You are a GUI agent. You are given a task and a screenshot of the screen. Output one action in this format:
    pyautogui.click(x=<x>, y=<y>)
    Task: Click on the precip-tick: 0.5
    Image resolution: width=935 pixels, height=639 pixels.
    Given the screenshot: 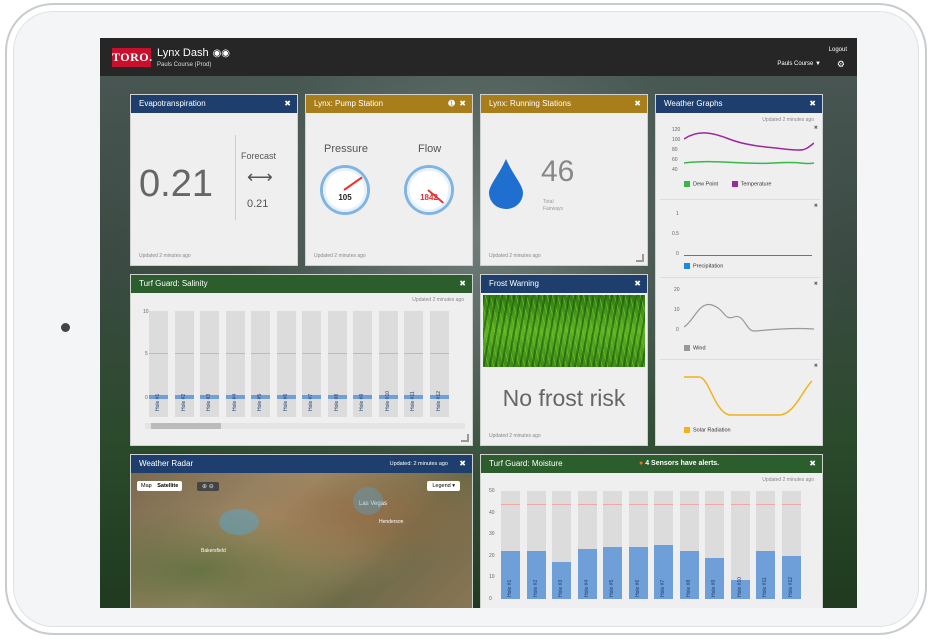 What is the action you would take?
    pyautogui.click(x=675, y=234)
    